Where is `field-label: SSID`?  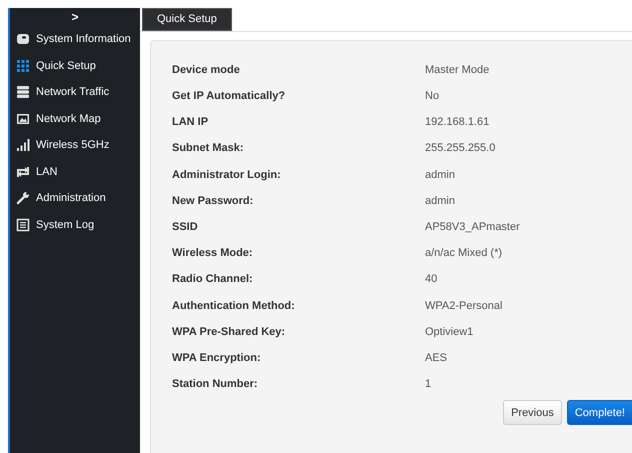
field-label: SSID is located at coordinates (185, 227).